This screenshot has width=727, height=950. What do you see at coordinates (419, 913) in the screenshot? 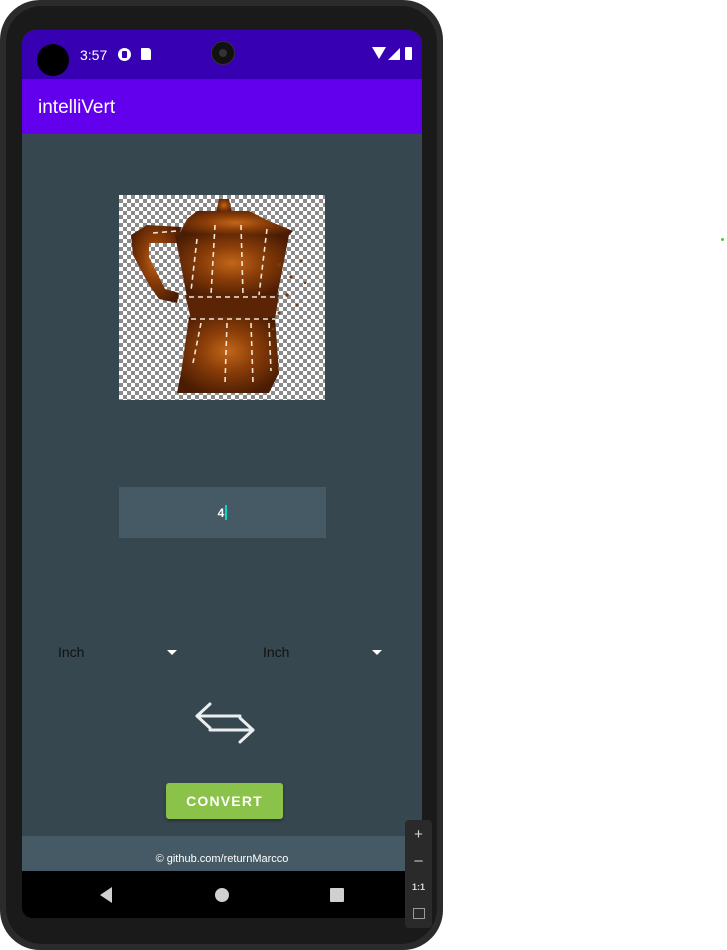
I see `fit-screen-icon` at bounding box center [419, 913].